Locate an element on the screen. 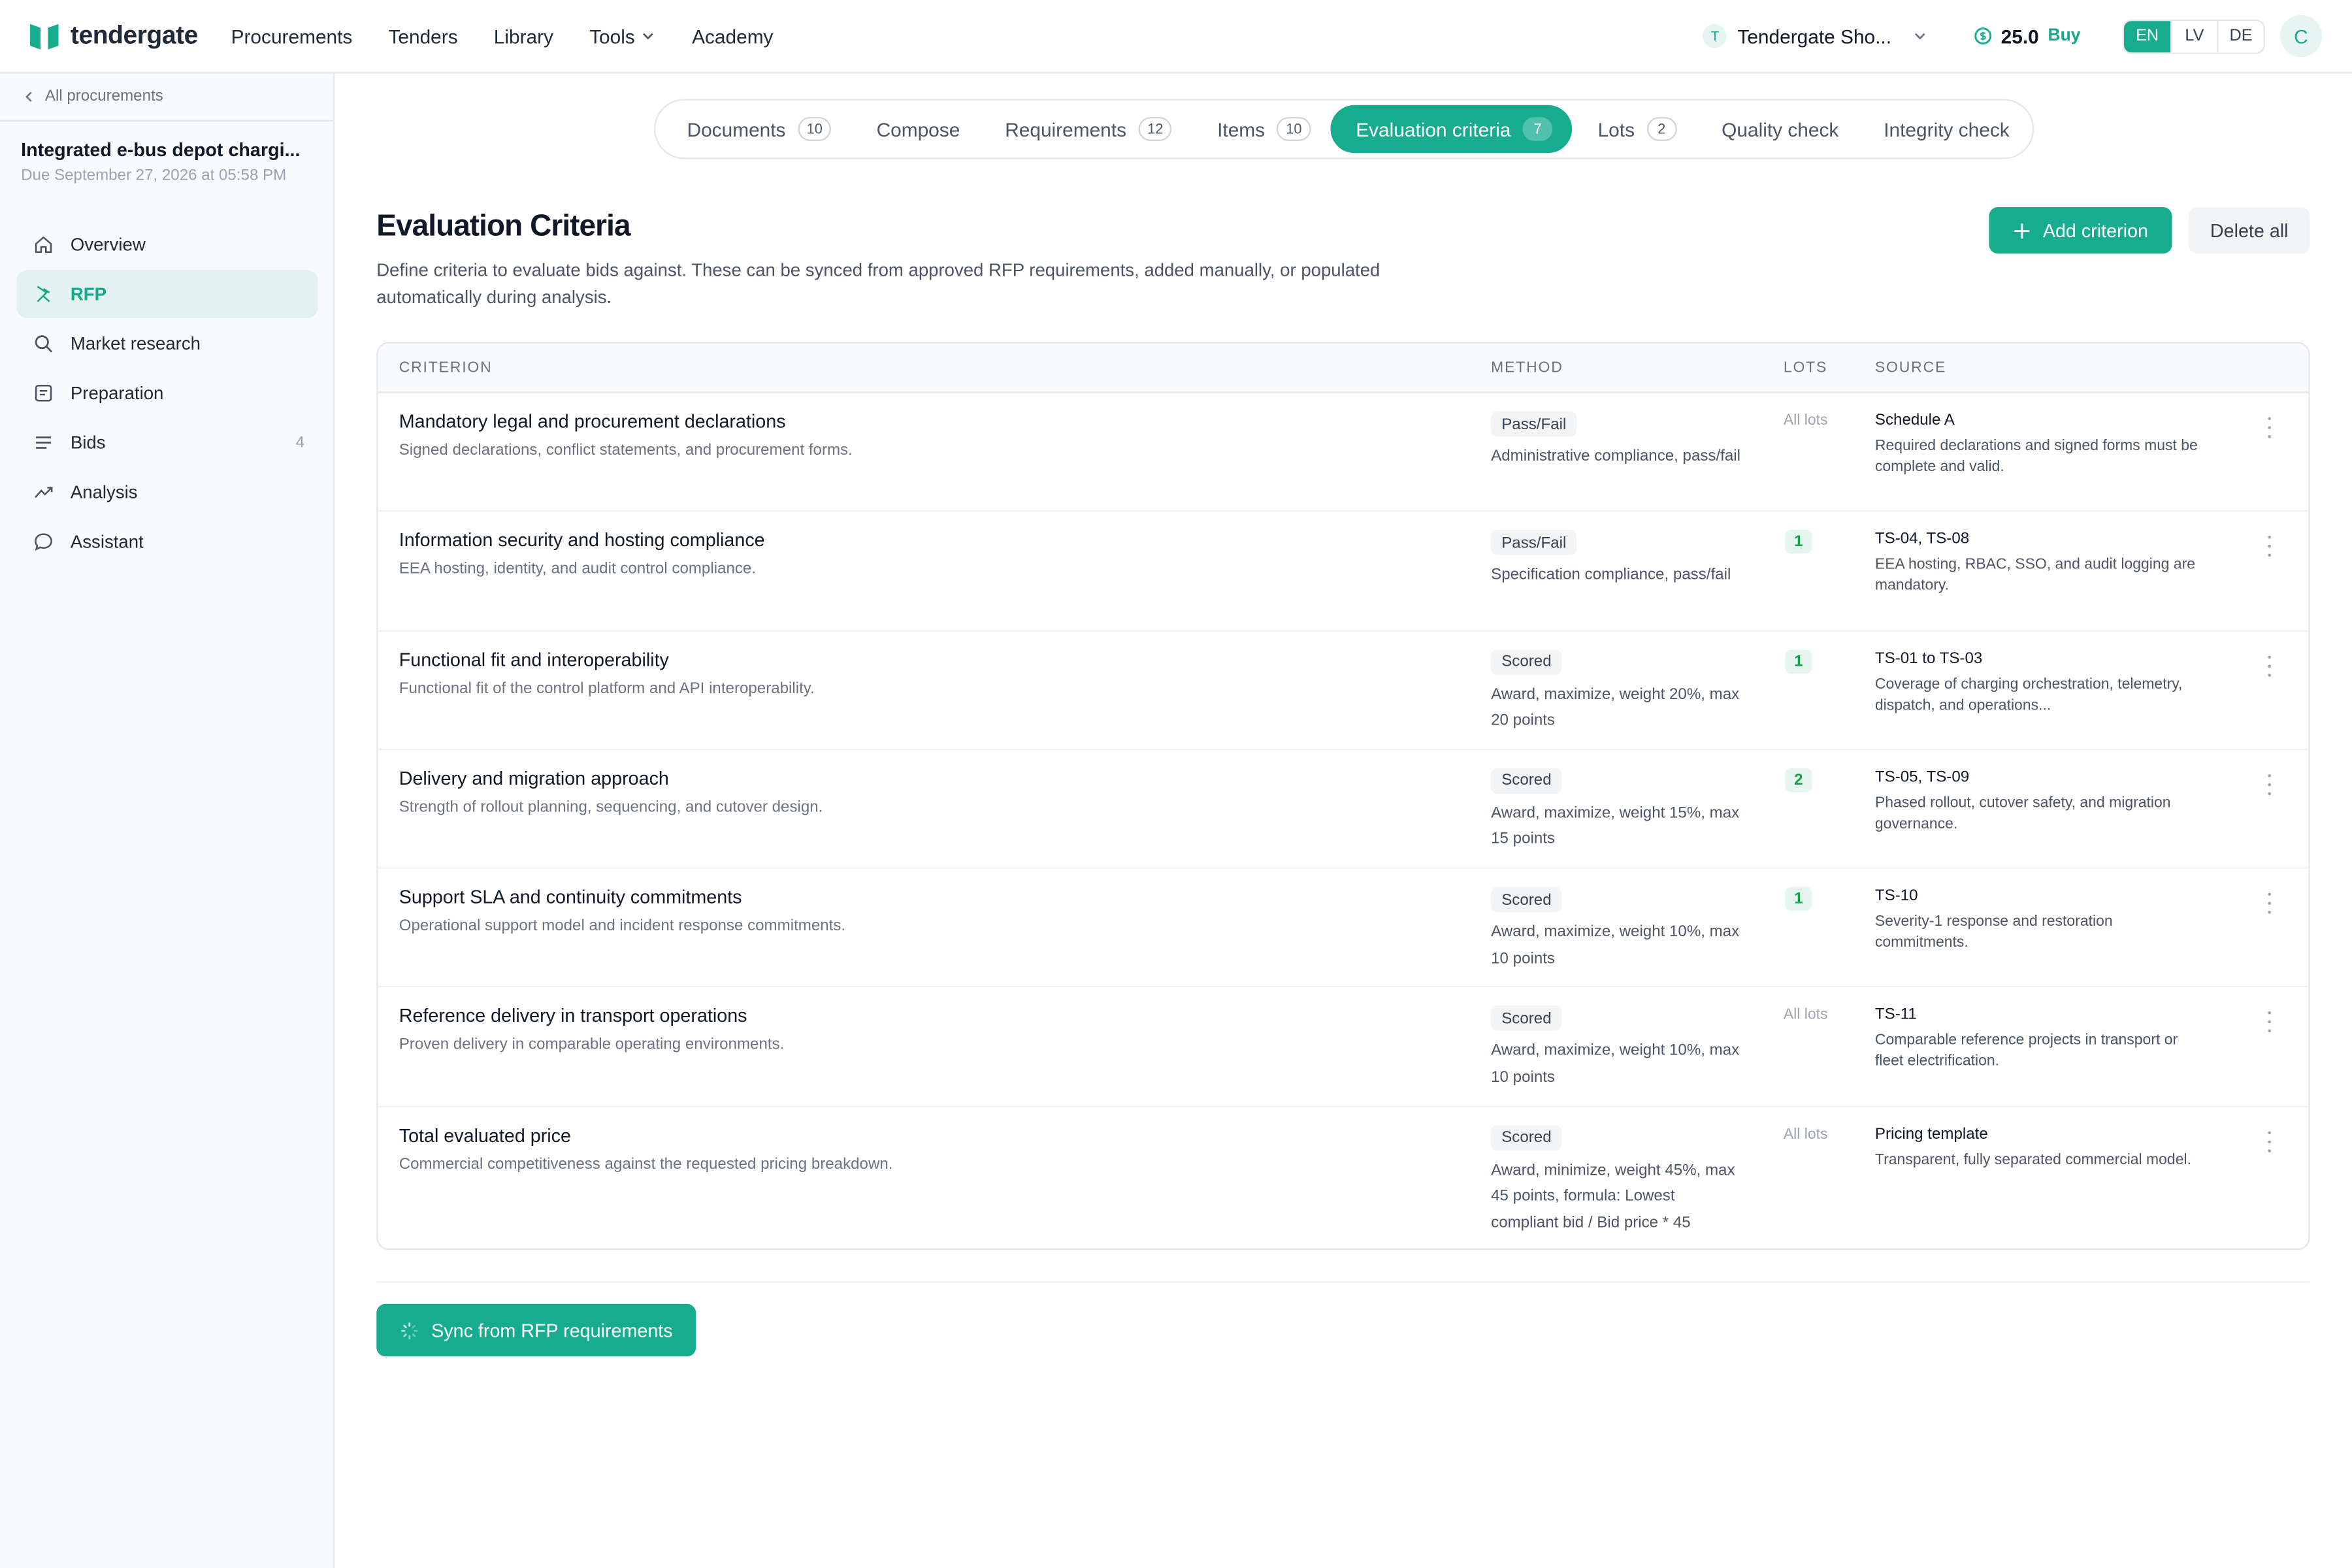 The height and width of the screenshot is (1568, 2352). criterion-title: Functional fit and interoperability is located at coordinates (534, 659).